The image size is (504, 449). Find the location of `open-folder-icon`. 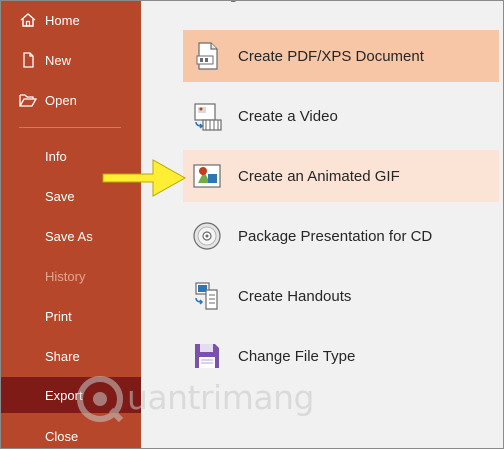

open-folder-icon is located at coordinates (28, 100).